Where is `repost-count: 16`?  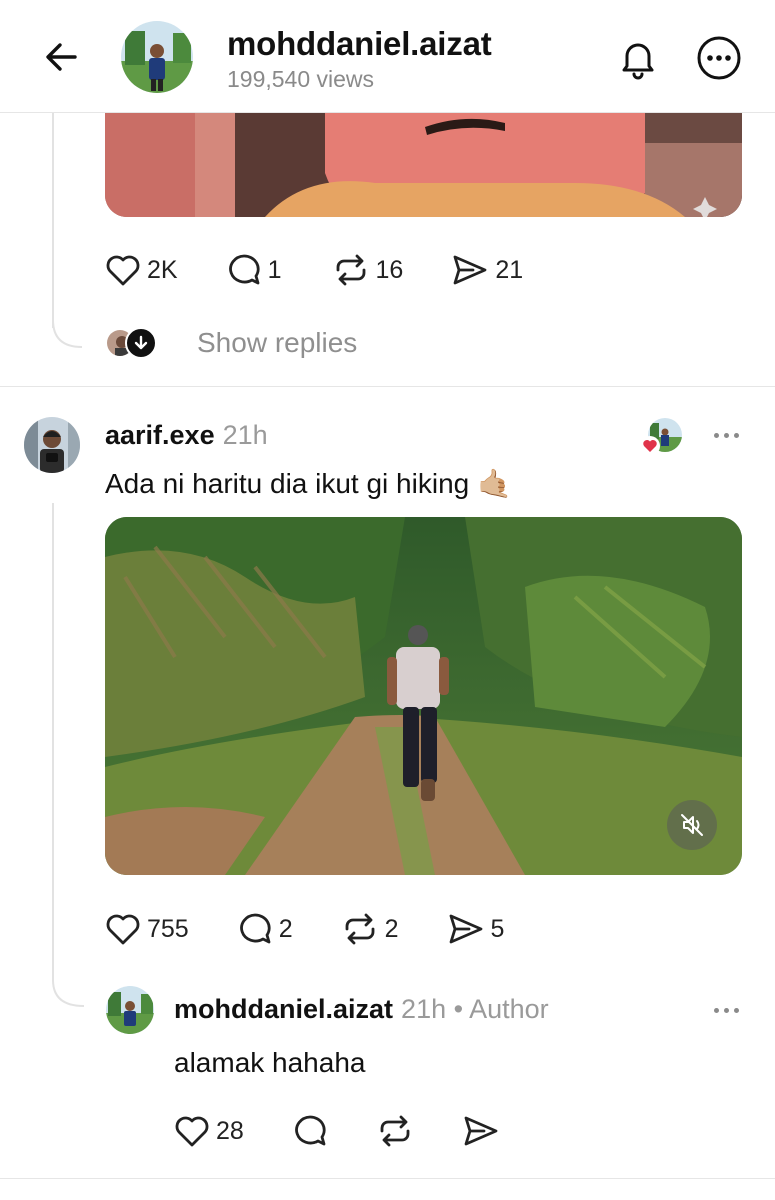 repost-count: 16 is located at coordinates (389, 269).